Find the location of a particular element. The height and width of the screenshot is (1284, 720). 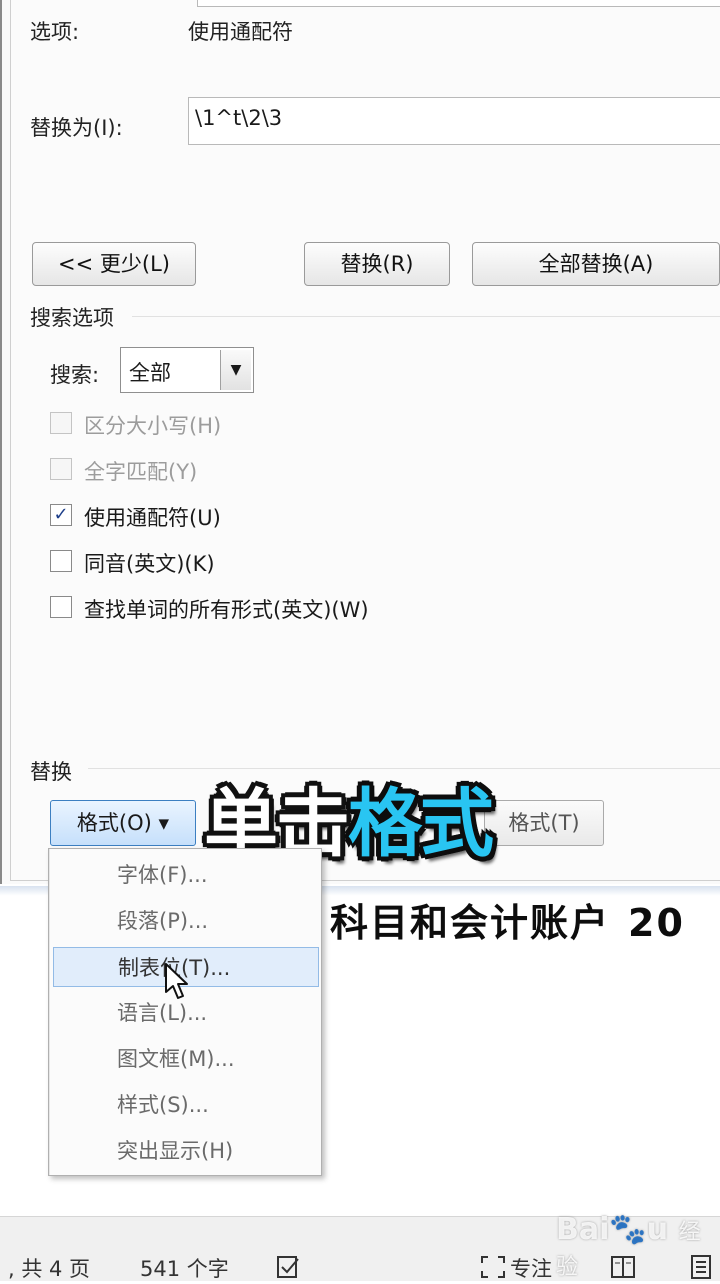

mouse-pointer-icon is located at coordinates (176, 981).